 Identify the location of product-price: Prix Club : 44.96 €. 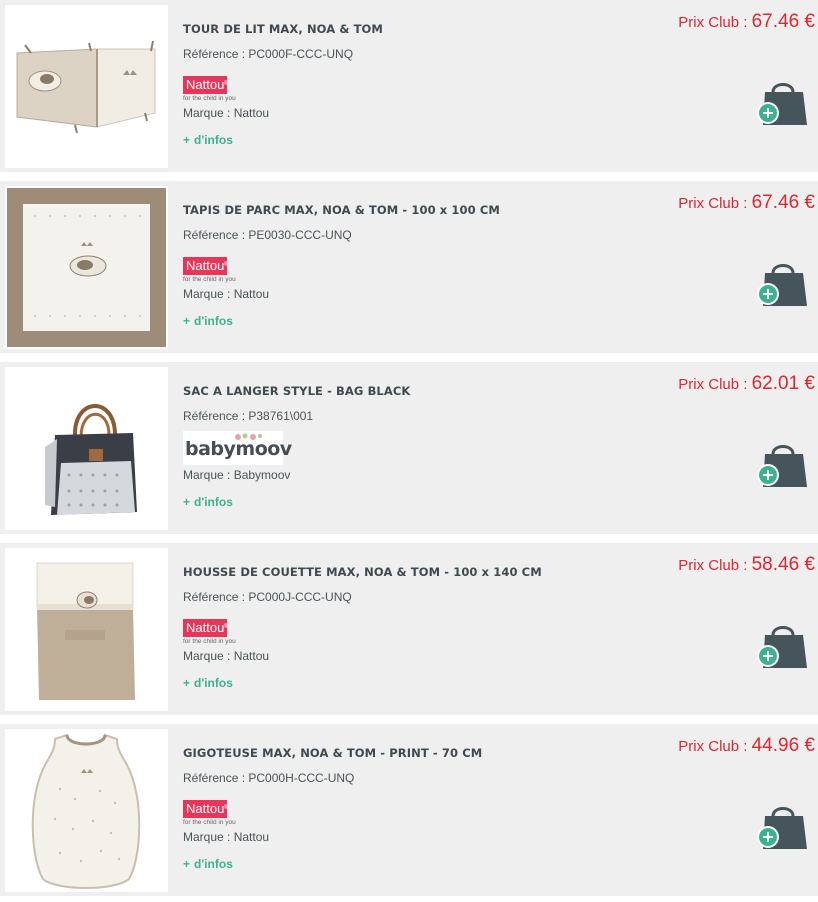
(746, 746).